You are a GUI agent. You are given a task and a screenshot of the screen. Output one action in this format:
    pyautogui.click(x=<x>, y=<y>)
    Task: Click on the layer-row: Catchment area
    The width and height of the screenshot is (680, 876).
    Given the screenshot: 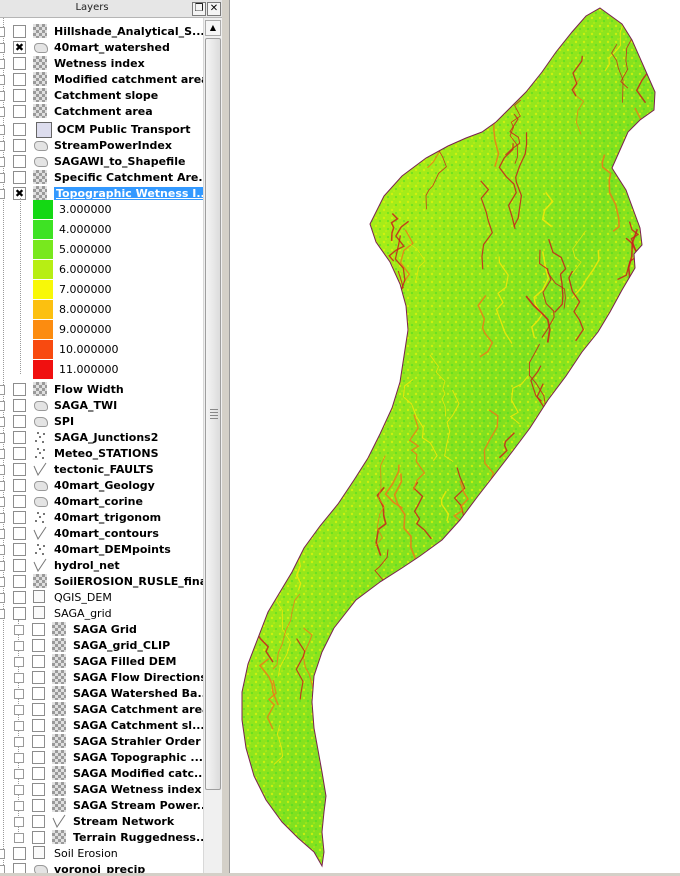 What is the action you would take?
    pyautogui.click(x=101, y=111)
    